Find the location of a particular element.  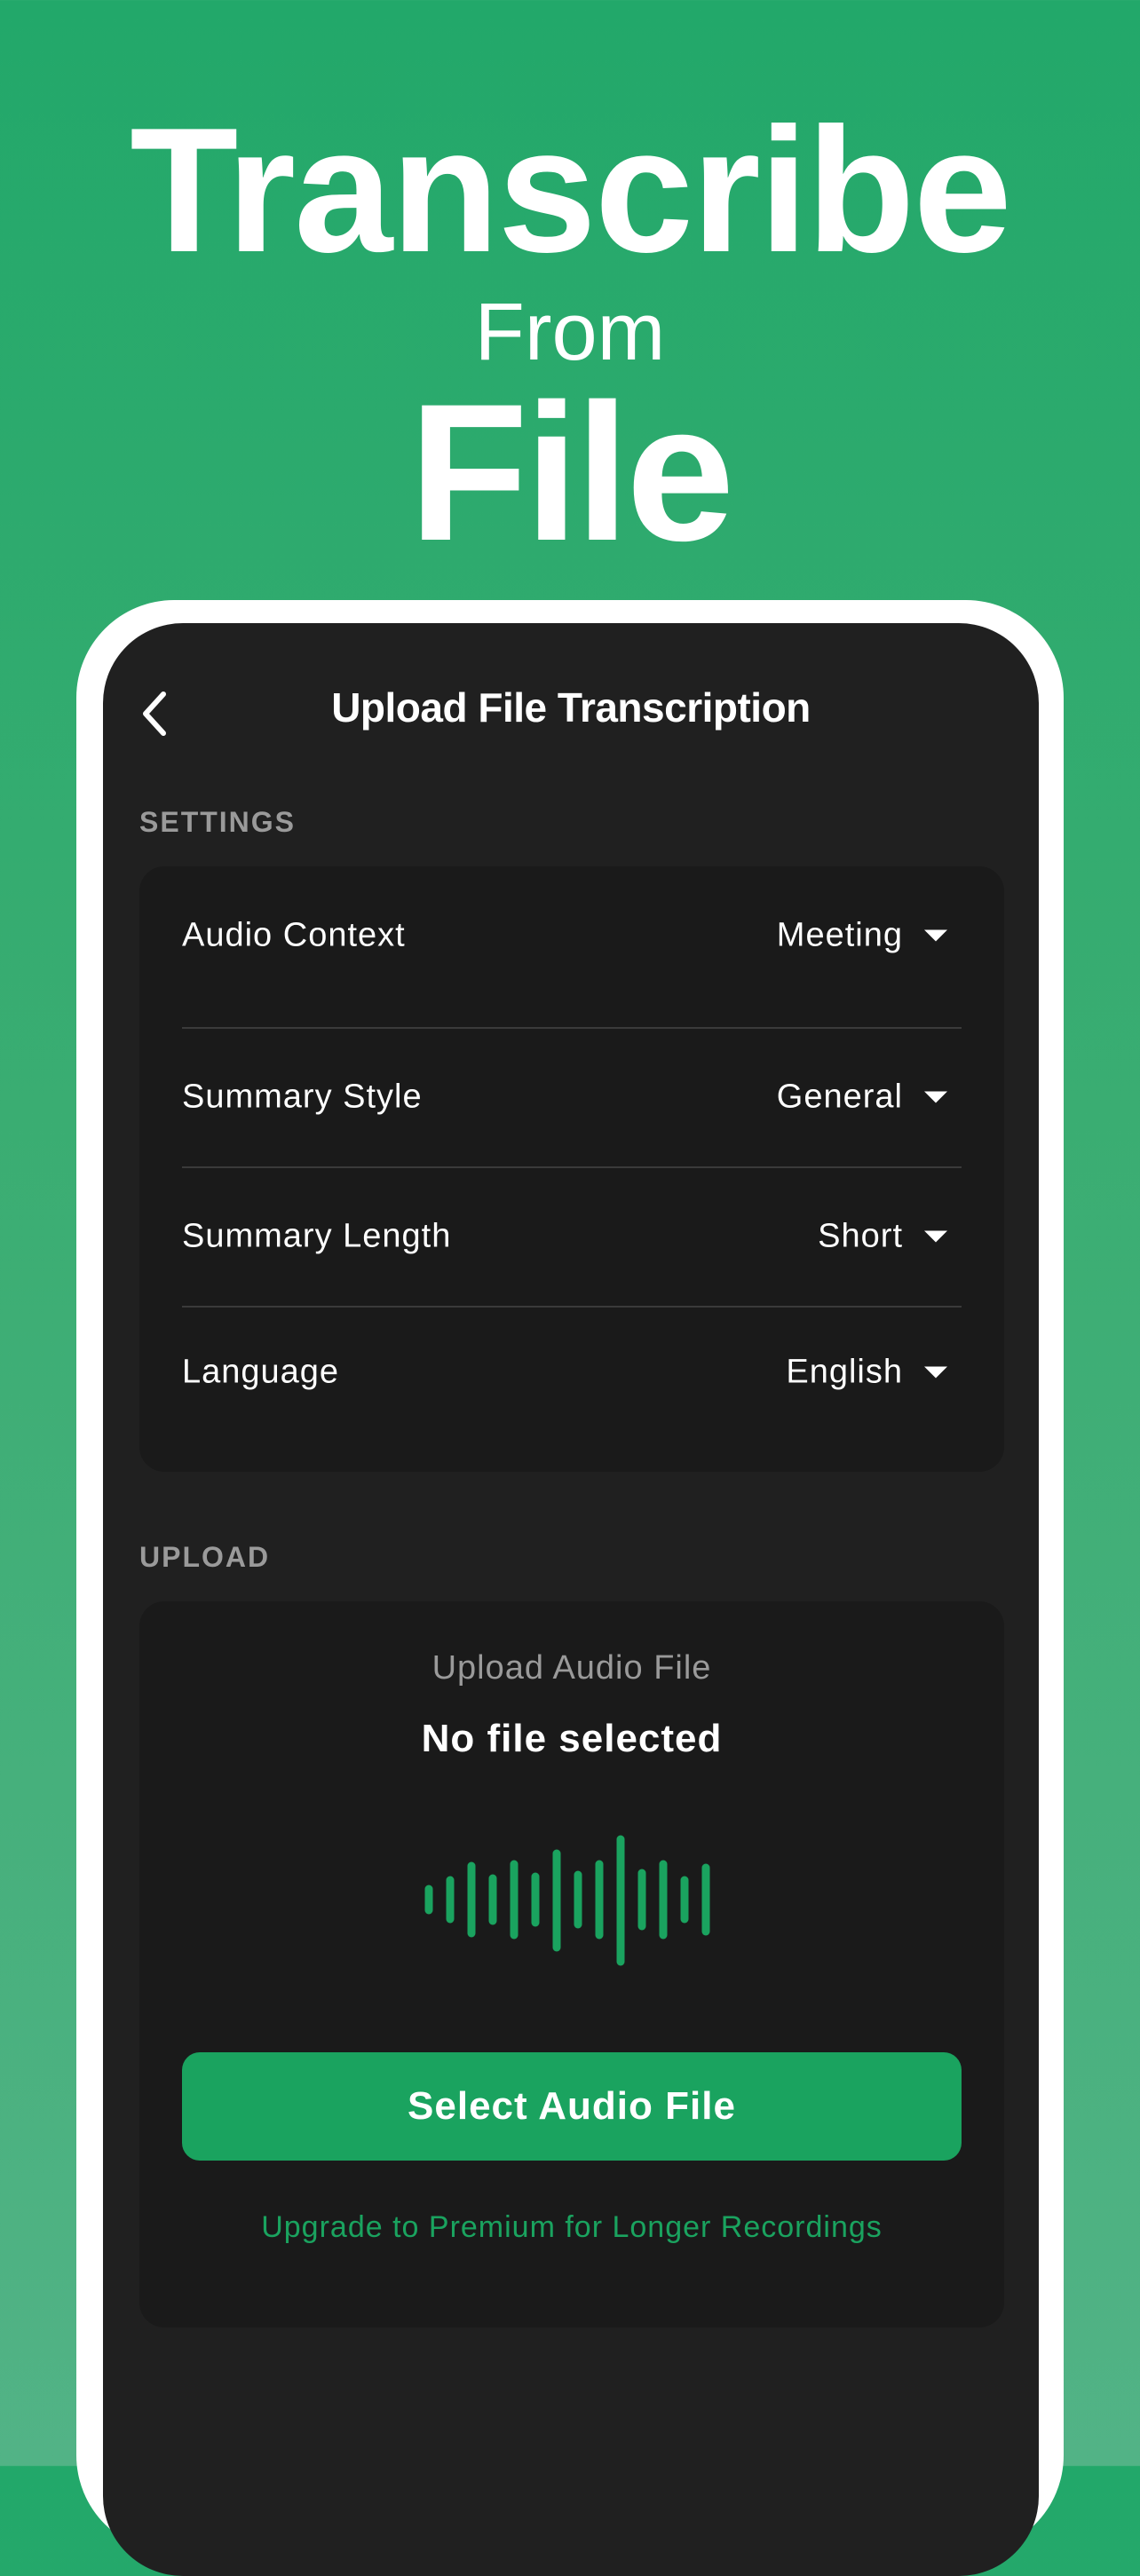

settings-section-label: SETTINGS is located at coordinates (218, 822).